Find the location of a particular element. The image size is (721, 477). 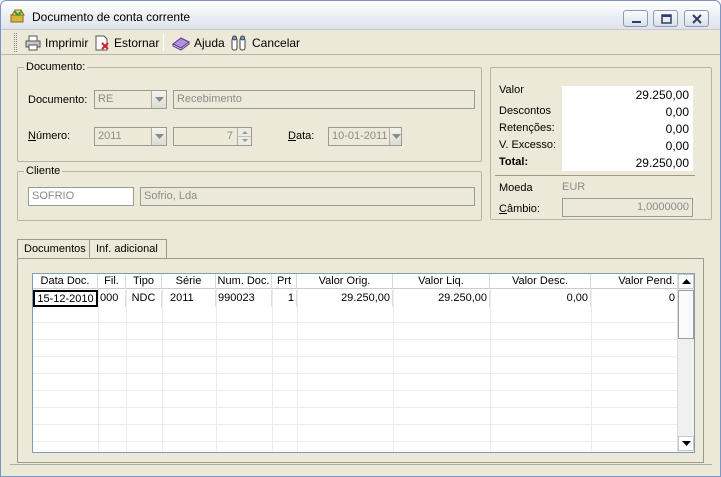

col-header-valor-desc: Valor Desc. is located at coordinates (540, 281).